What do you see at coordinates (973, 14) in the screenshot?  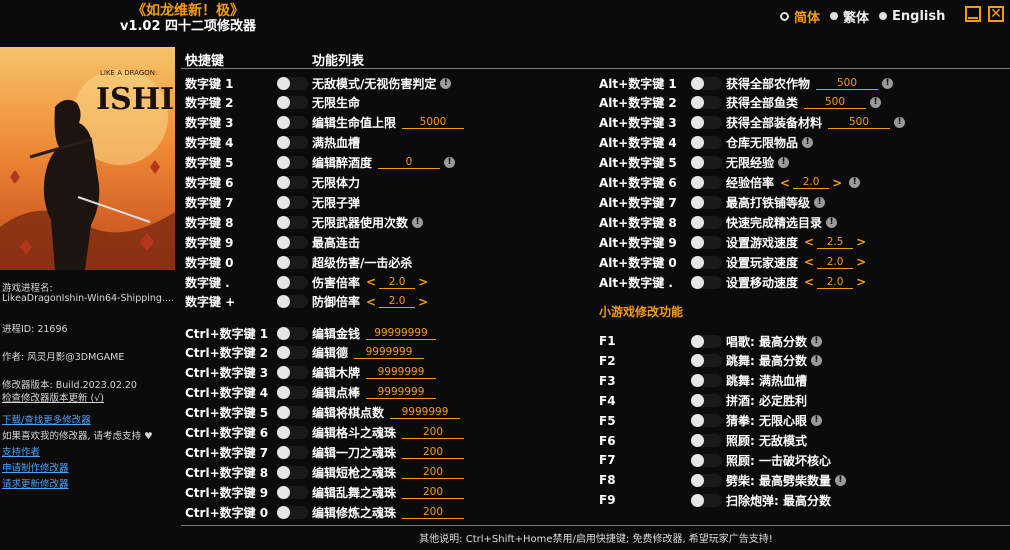 I see `minimize-button` at bounding box center [973, 14].